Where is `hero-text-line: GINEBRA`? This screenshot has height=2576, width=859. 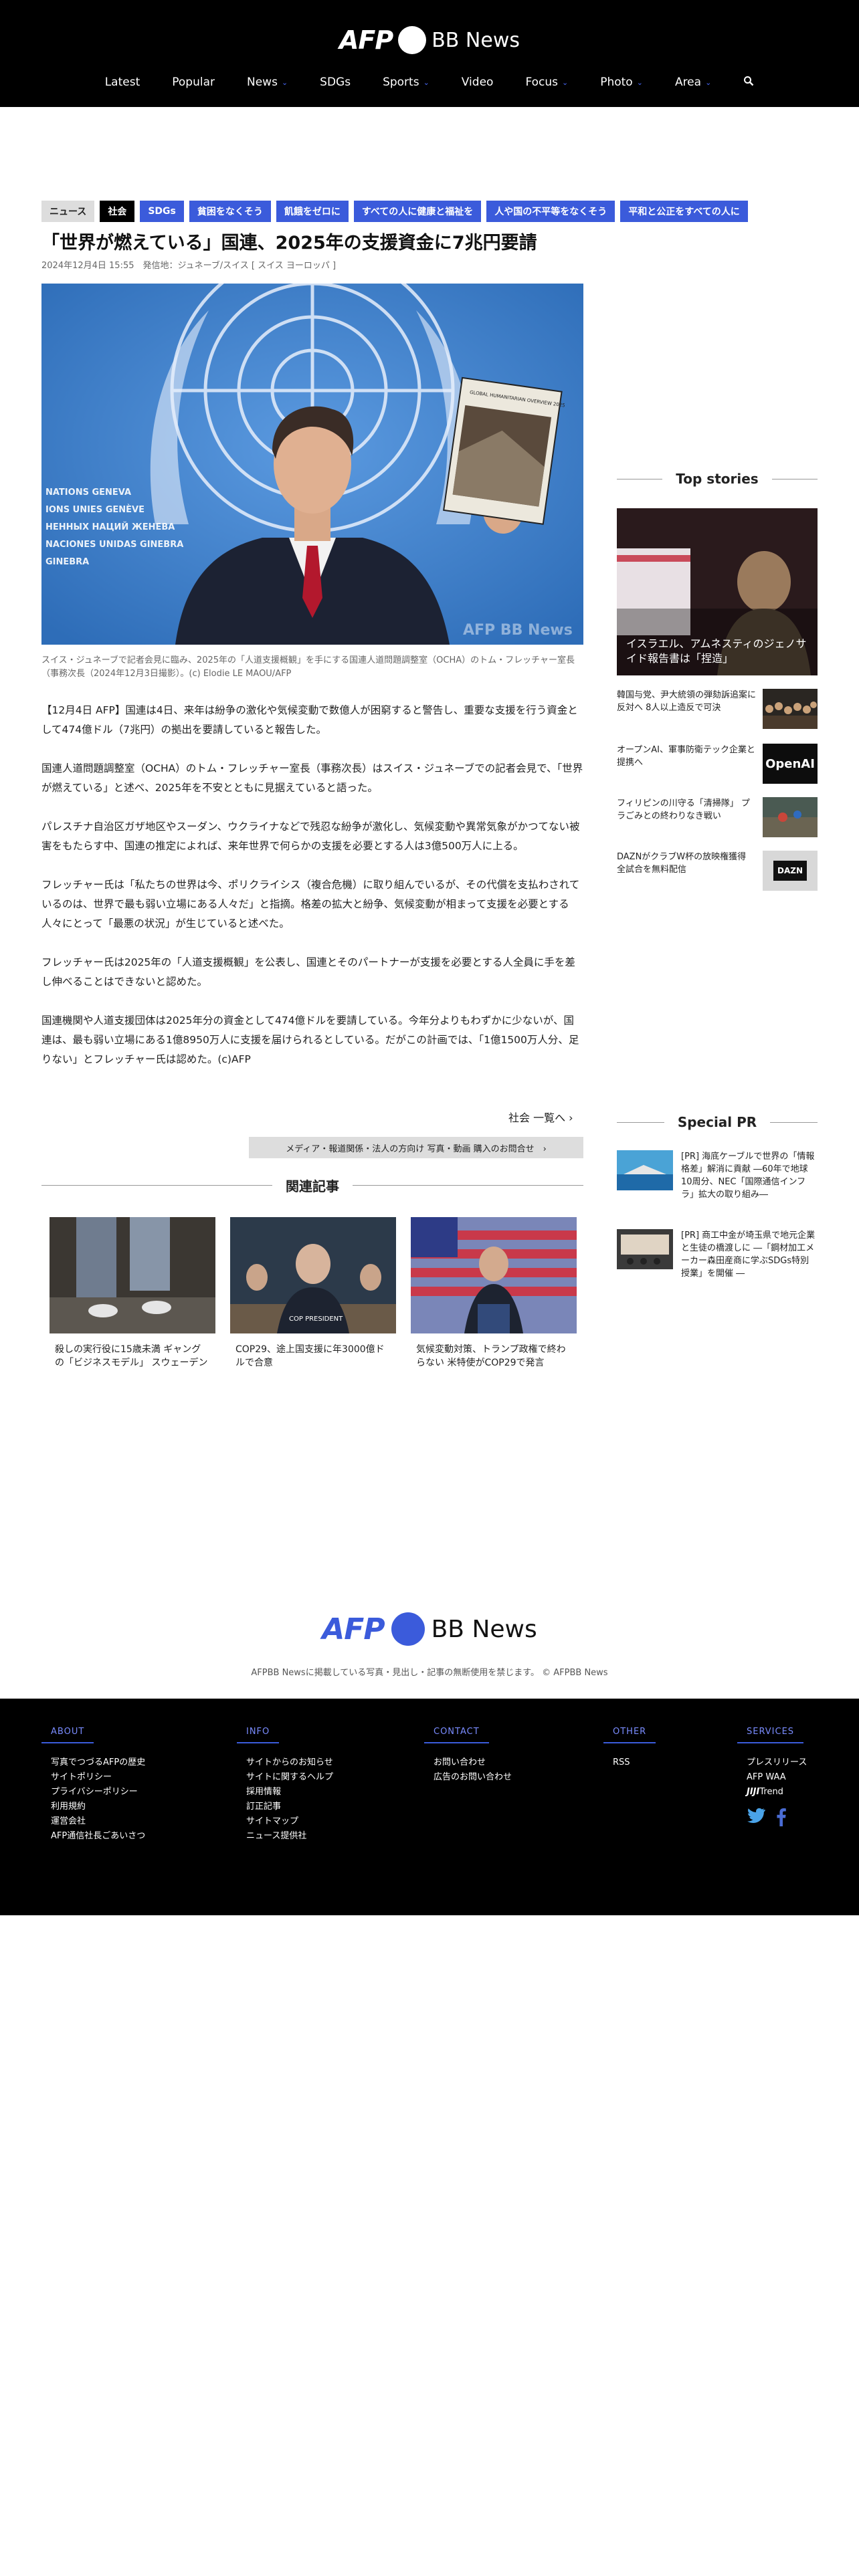 hero-text-line: GINEBRA is located at coordinates (67, 562).